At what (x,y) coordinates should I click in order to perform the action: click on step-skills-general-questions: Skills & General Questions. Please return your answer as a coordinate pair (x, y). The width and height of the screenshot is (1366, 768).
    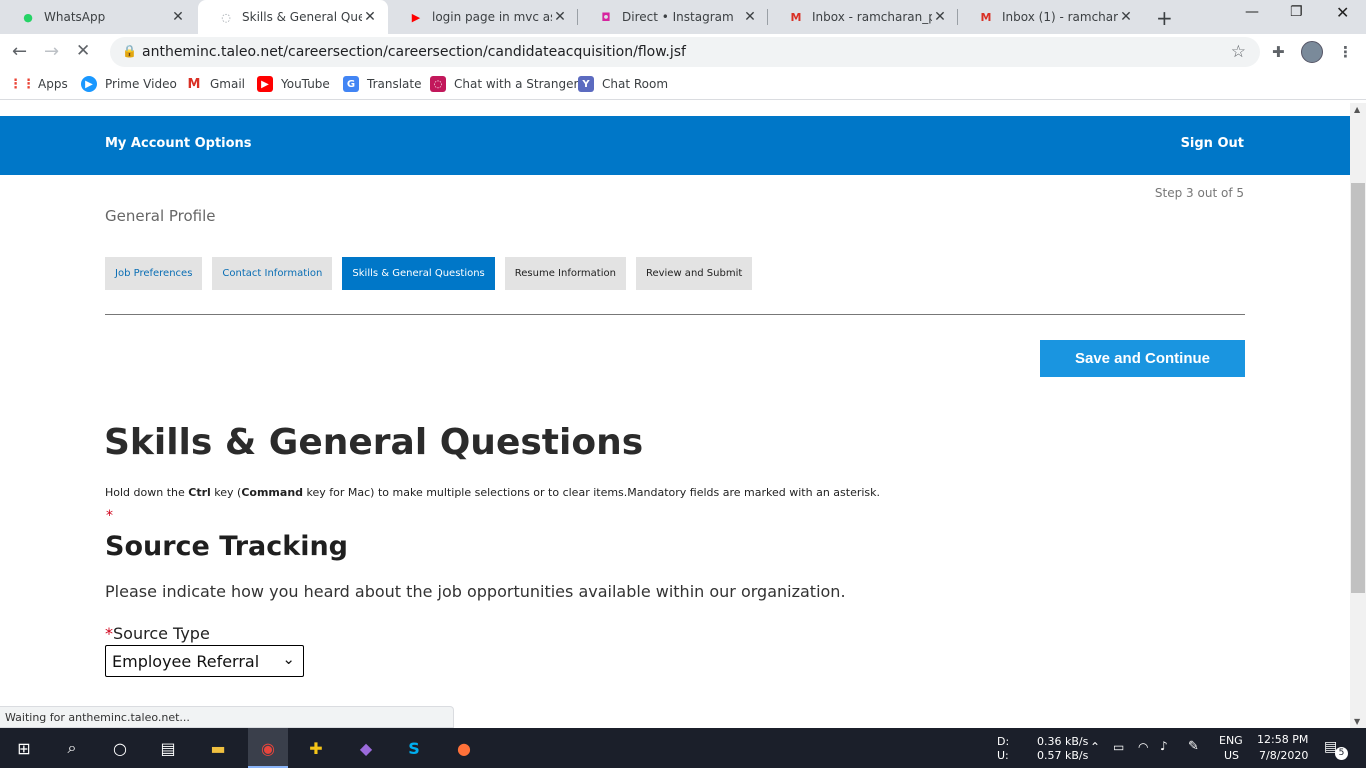
    Looking at the image, I should click on (418, 273).